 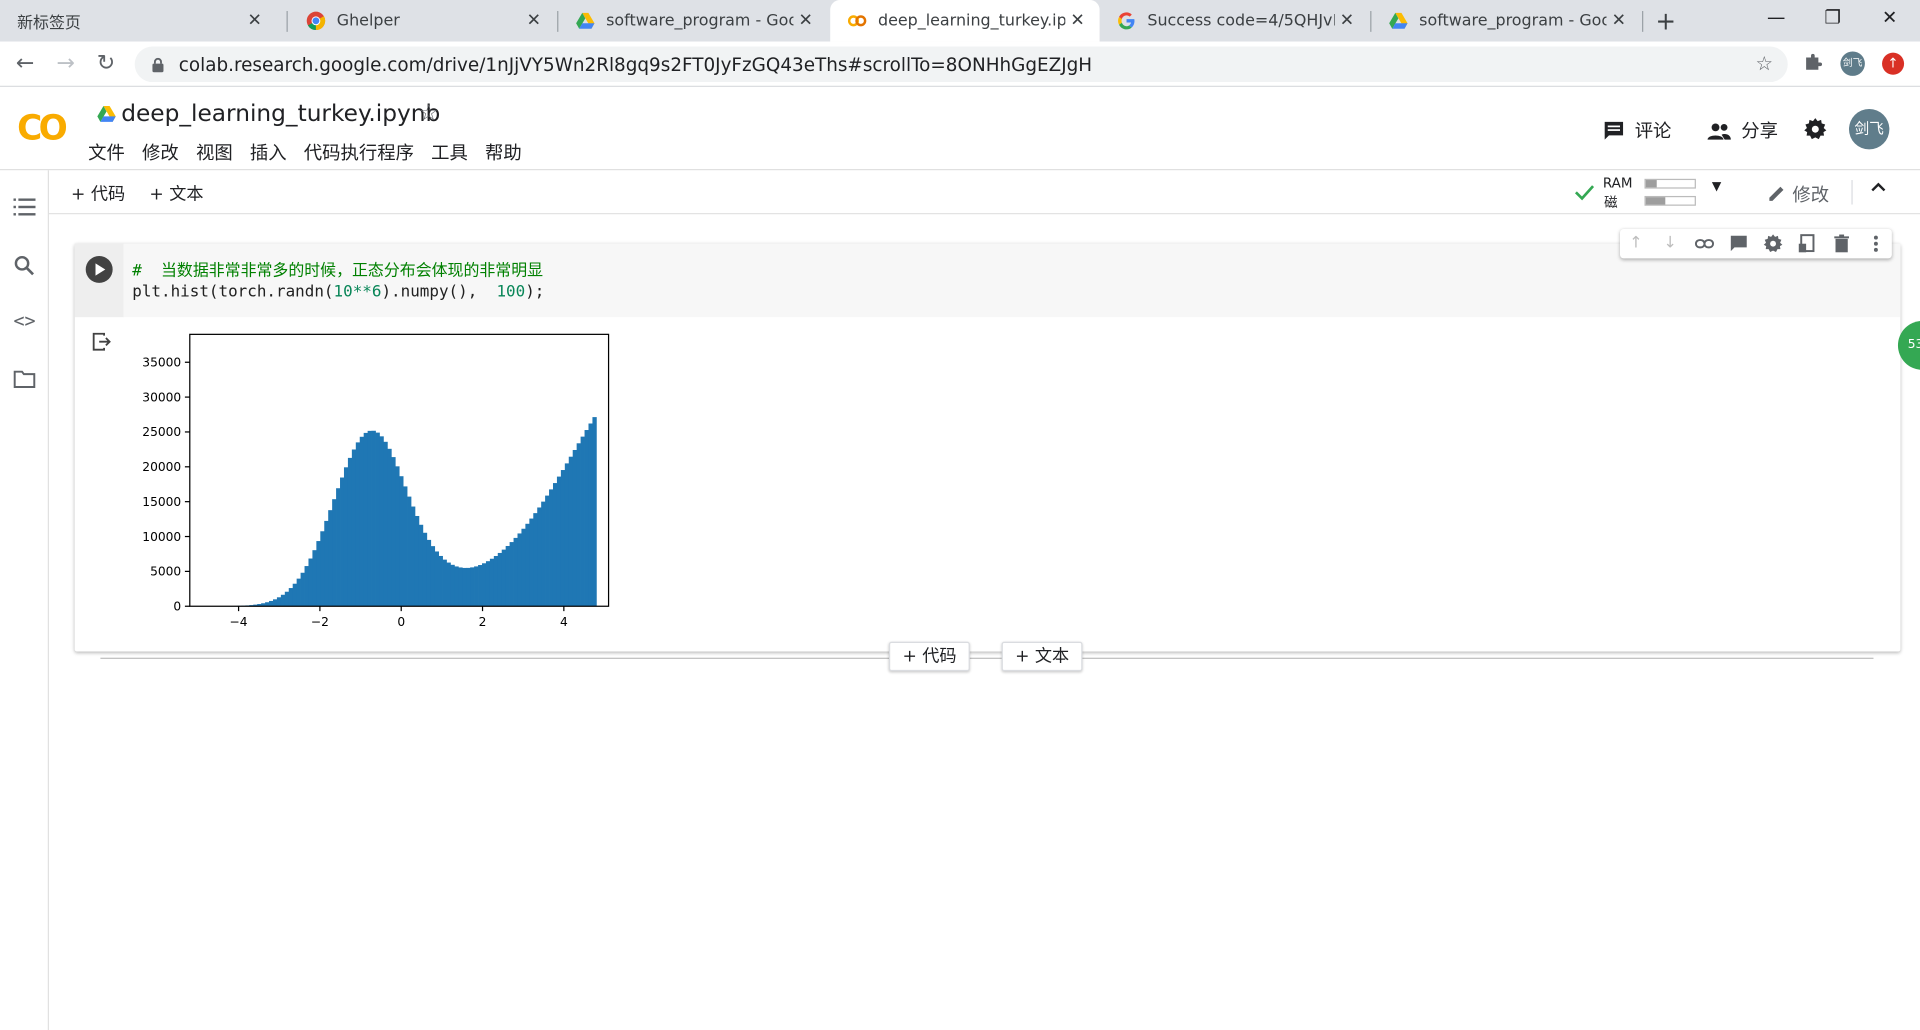 I want to click on tab-software-program-2: software_program - Googl ✕, so click(x=1505, y=21).